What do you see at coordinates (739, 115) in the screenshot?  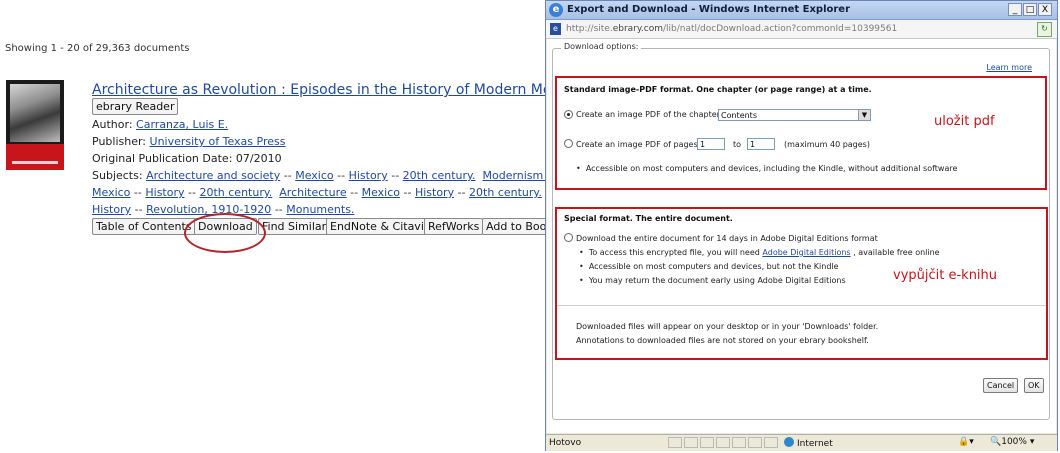 I see `chapter-select-value: Contents` at bounding box center [739, 115].